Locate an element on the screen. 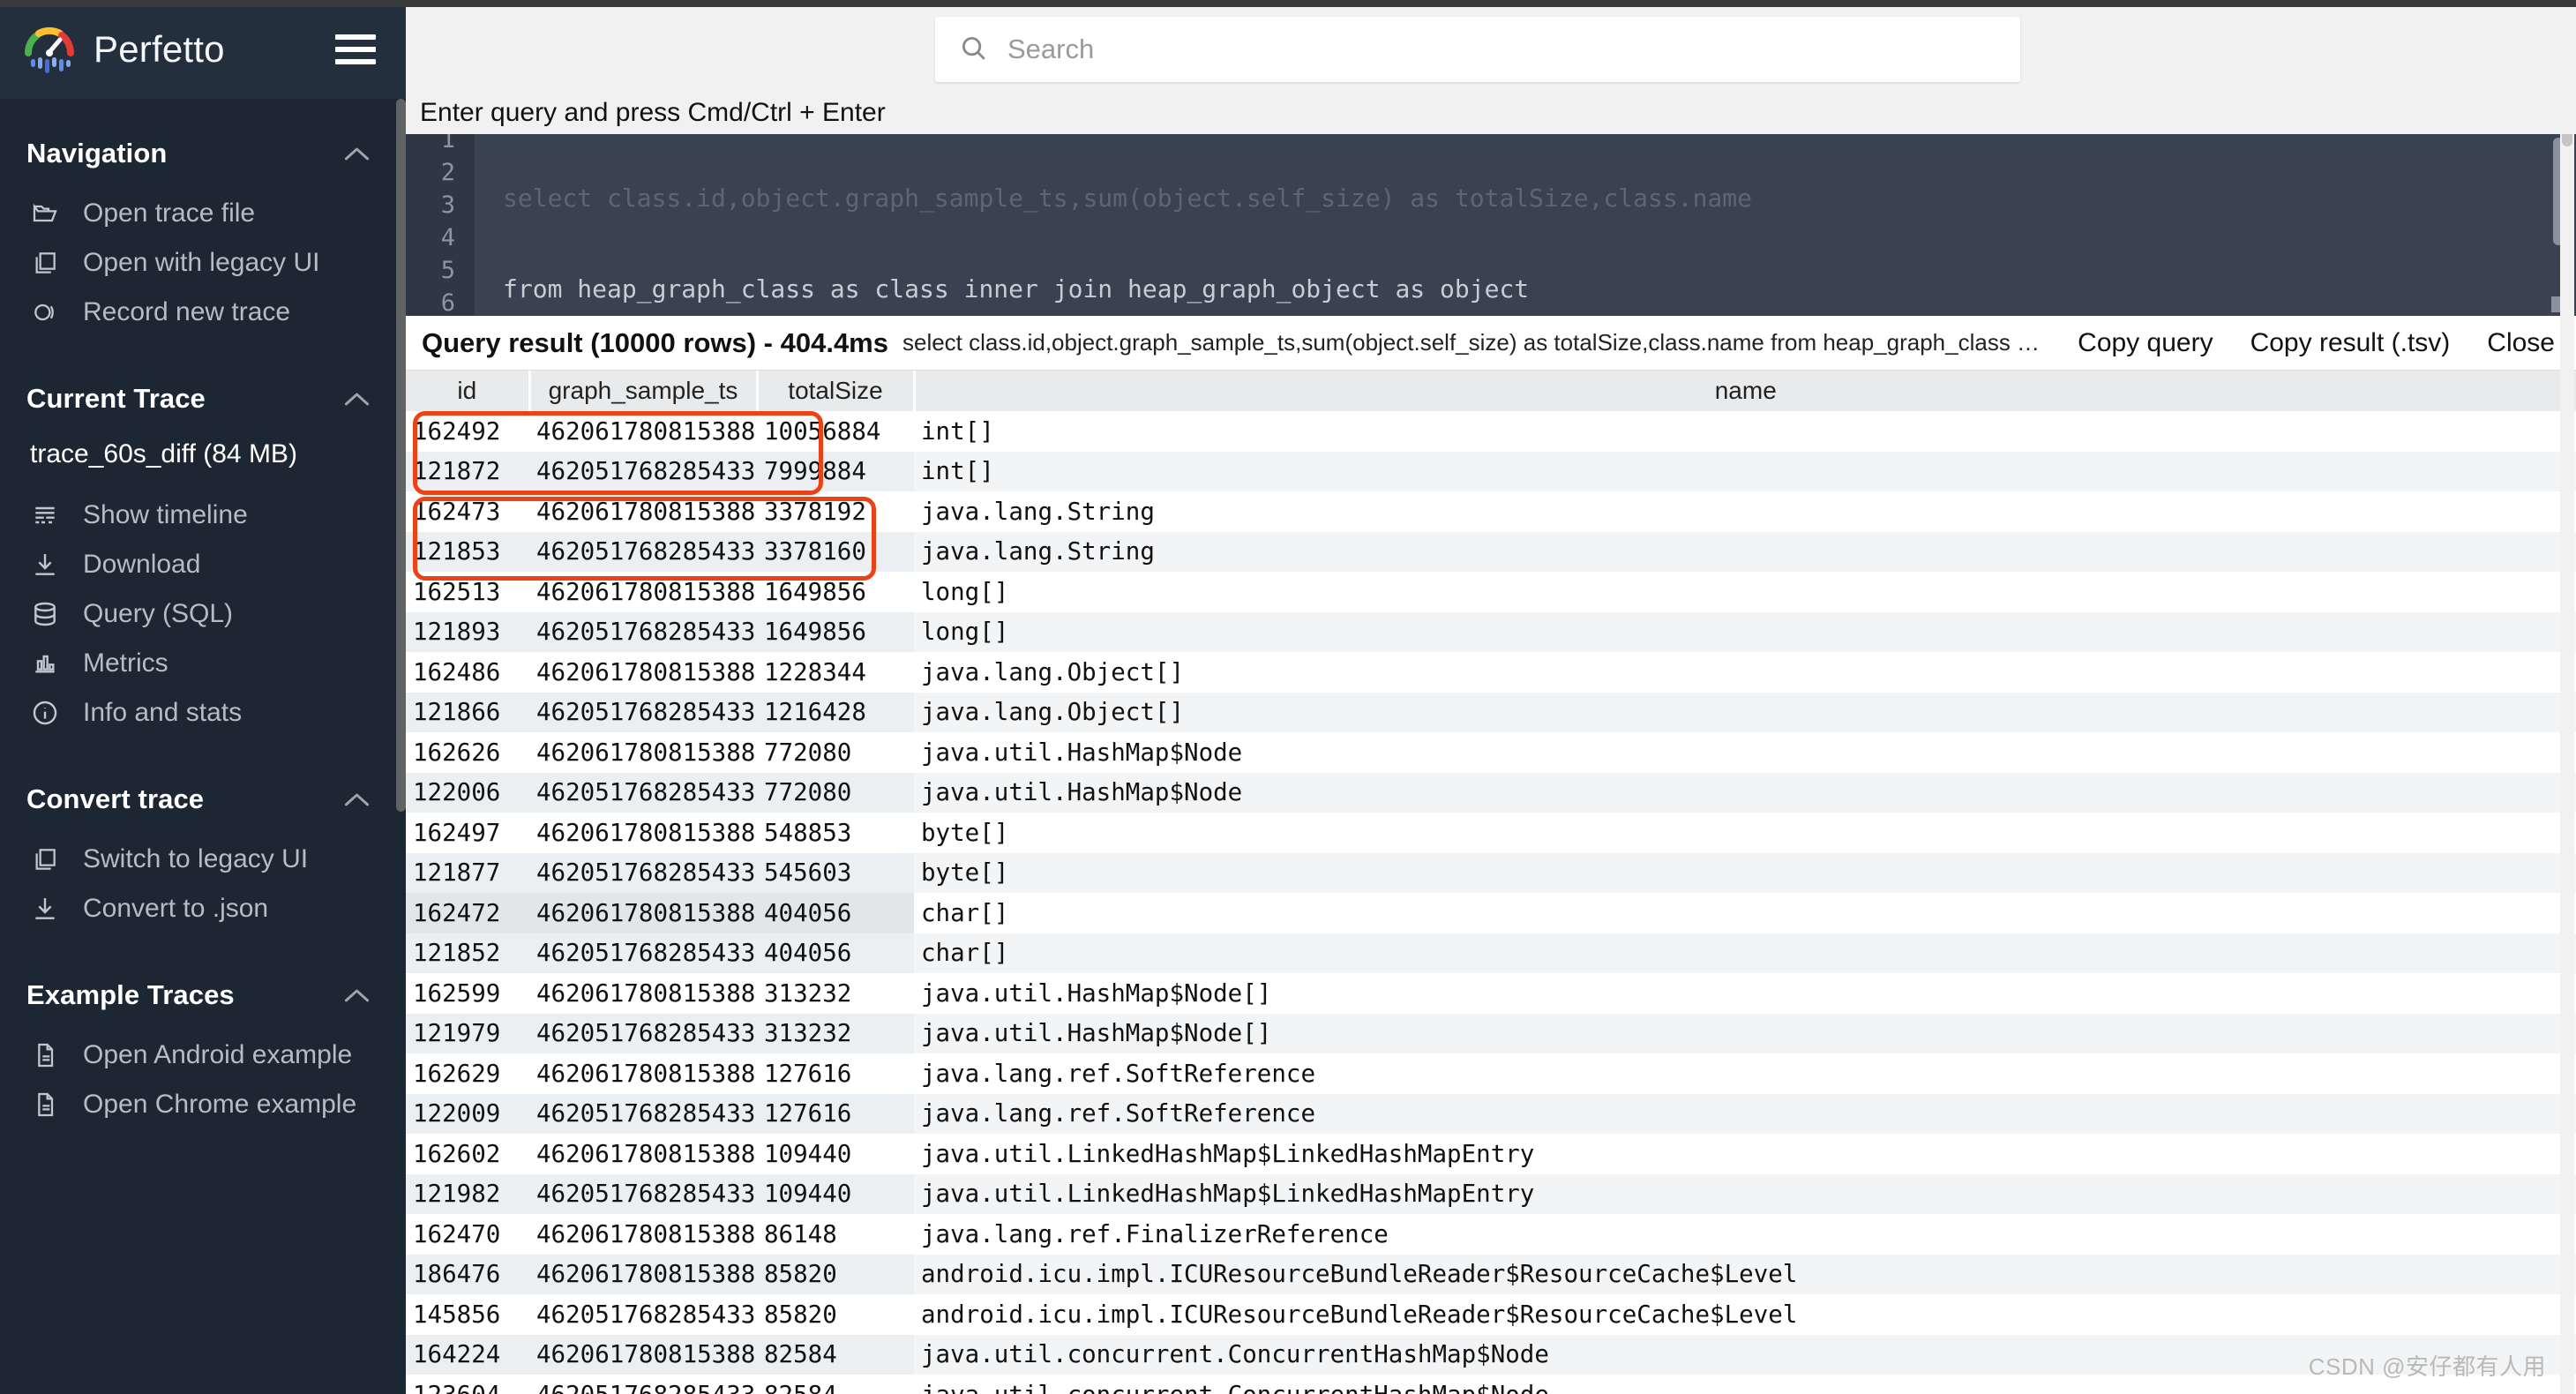 This screenshot has height=1394, width=2576. timeline-icon is located at coordinates (45, 515).